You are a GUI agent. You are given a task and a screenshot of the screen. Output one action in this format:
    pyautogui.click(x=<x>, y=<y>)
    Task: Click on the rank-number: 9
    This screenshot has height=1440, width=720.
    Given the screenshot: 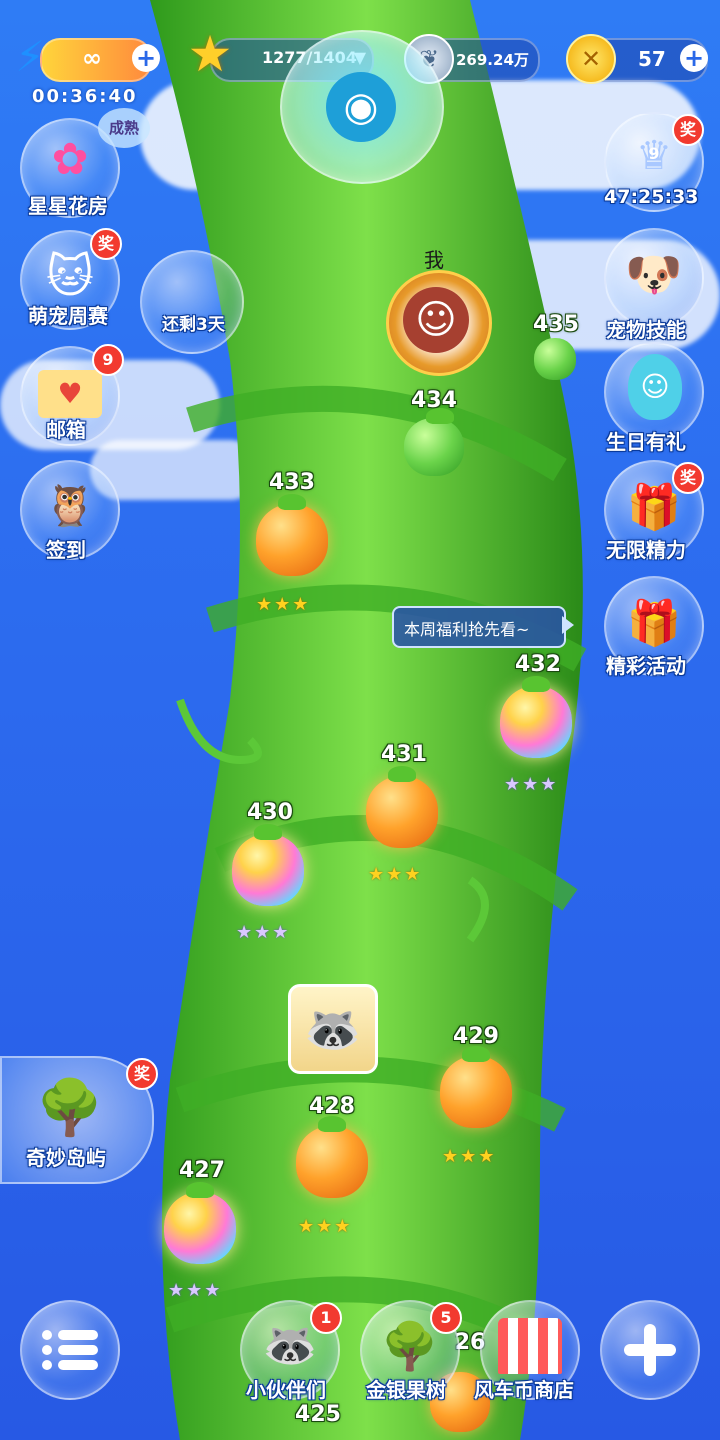 What is the action you would take?
    pyautogui.click(x=654, y=153)
    